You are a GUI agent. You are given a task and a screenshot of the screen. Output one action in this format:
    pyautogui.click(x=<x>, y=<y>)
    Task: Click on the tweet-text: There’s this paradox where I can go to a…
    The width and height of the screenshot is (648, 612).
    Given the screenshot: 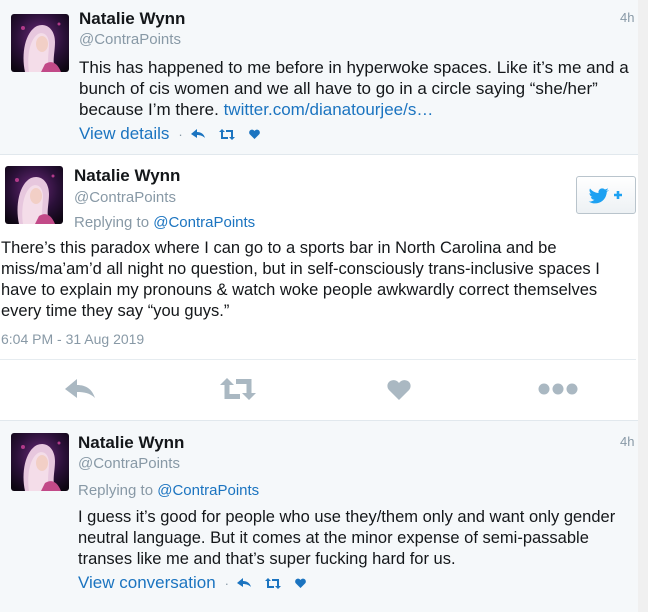 What is the action you would take?
    pyautogui.click(x=300, y=279)
    